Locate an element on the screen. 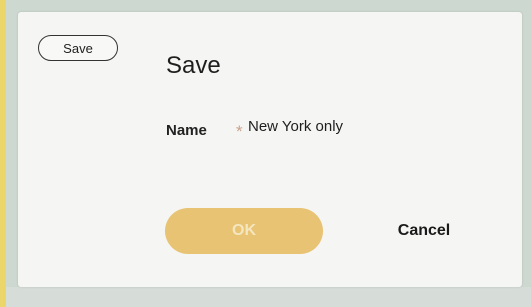  name-input is located at coordinates (348, 126).